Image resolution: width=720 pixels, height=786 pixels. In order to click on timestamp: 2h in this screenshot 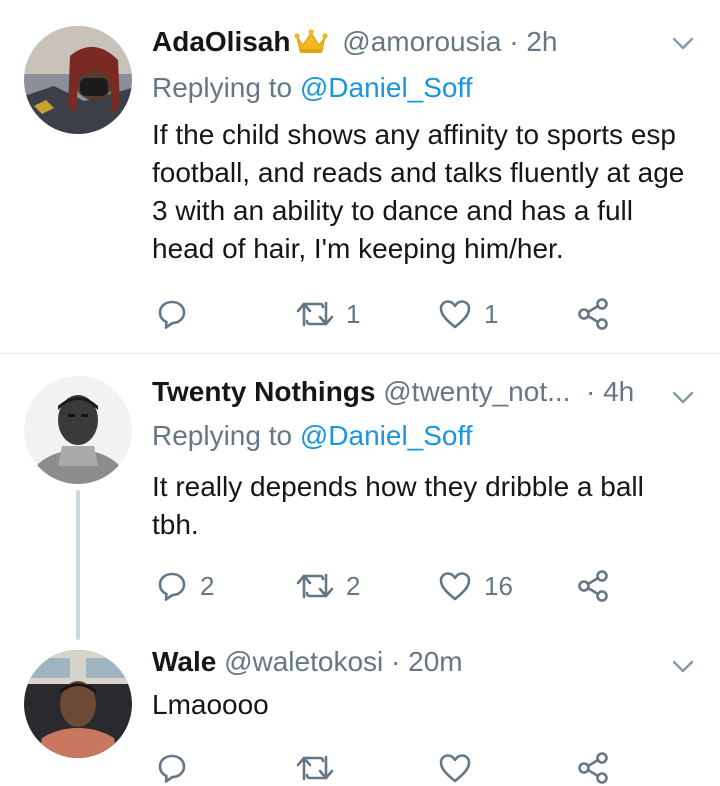, I will do `click(541, 41)`.